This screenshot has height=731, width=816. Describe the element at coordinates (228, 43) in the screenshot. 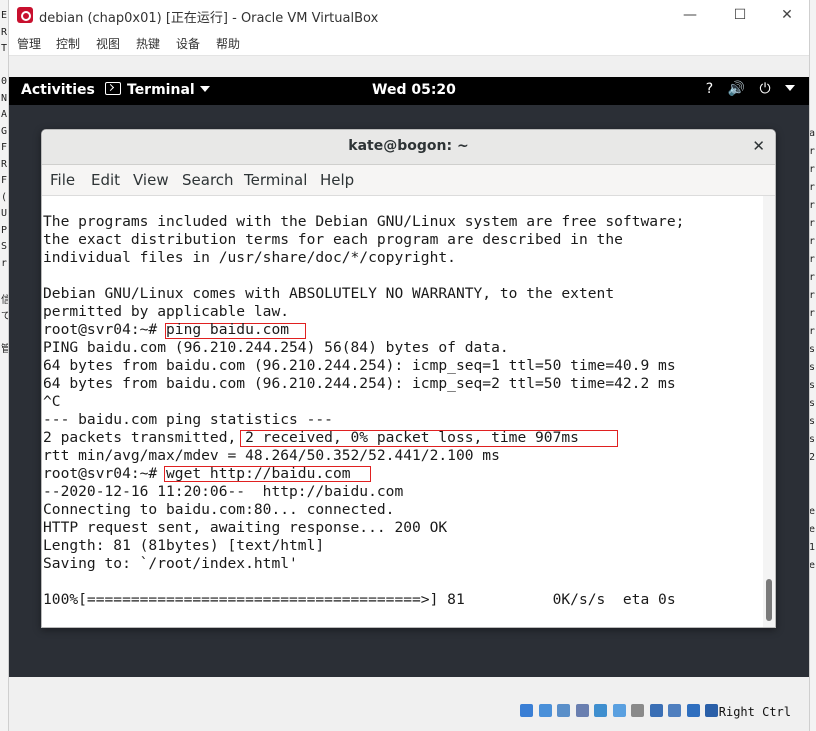

I see `menu-help: 帮助` at that location.